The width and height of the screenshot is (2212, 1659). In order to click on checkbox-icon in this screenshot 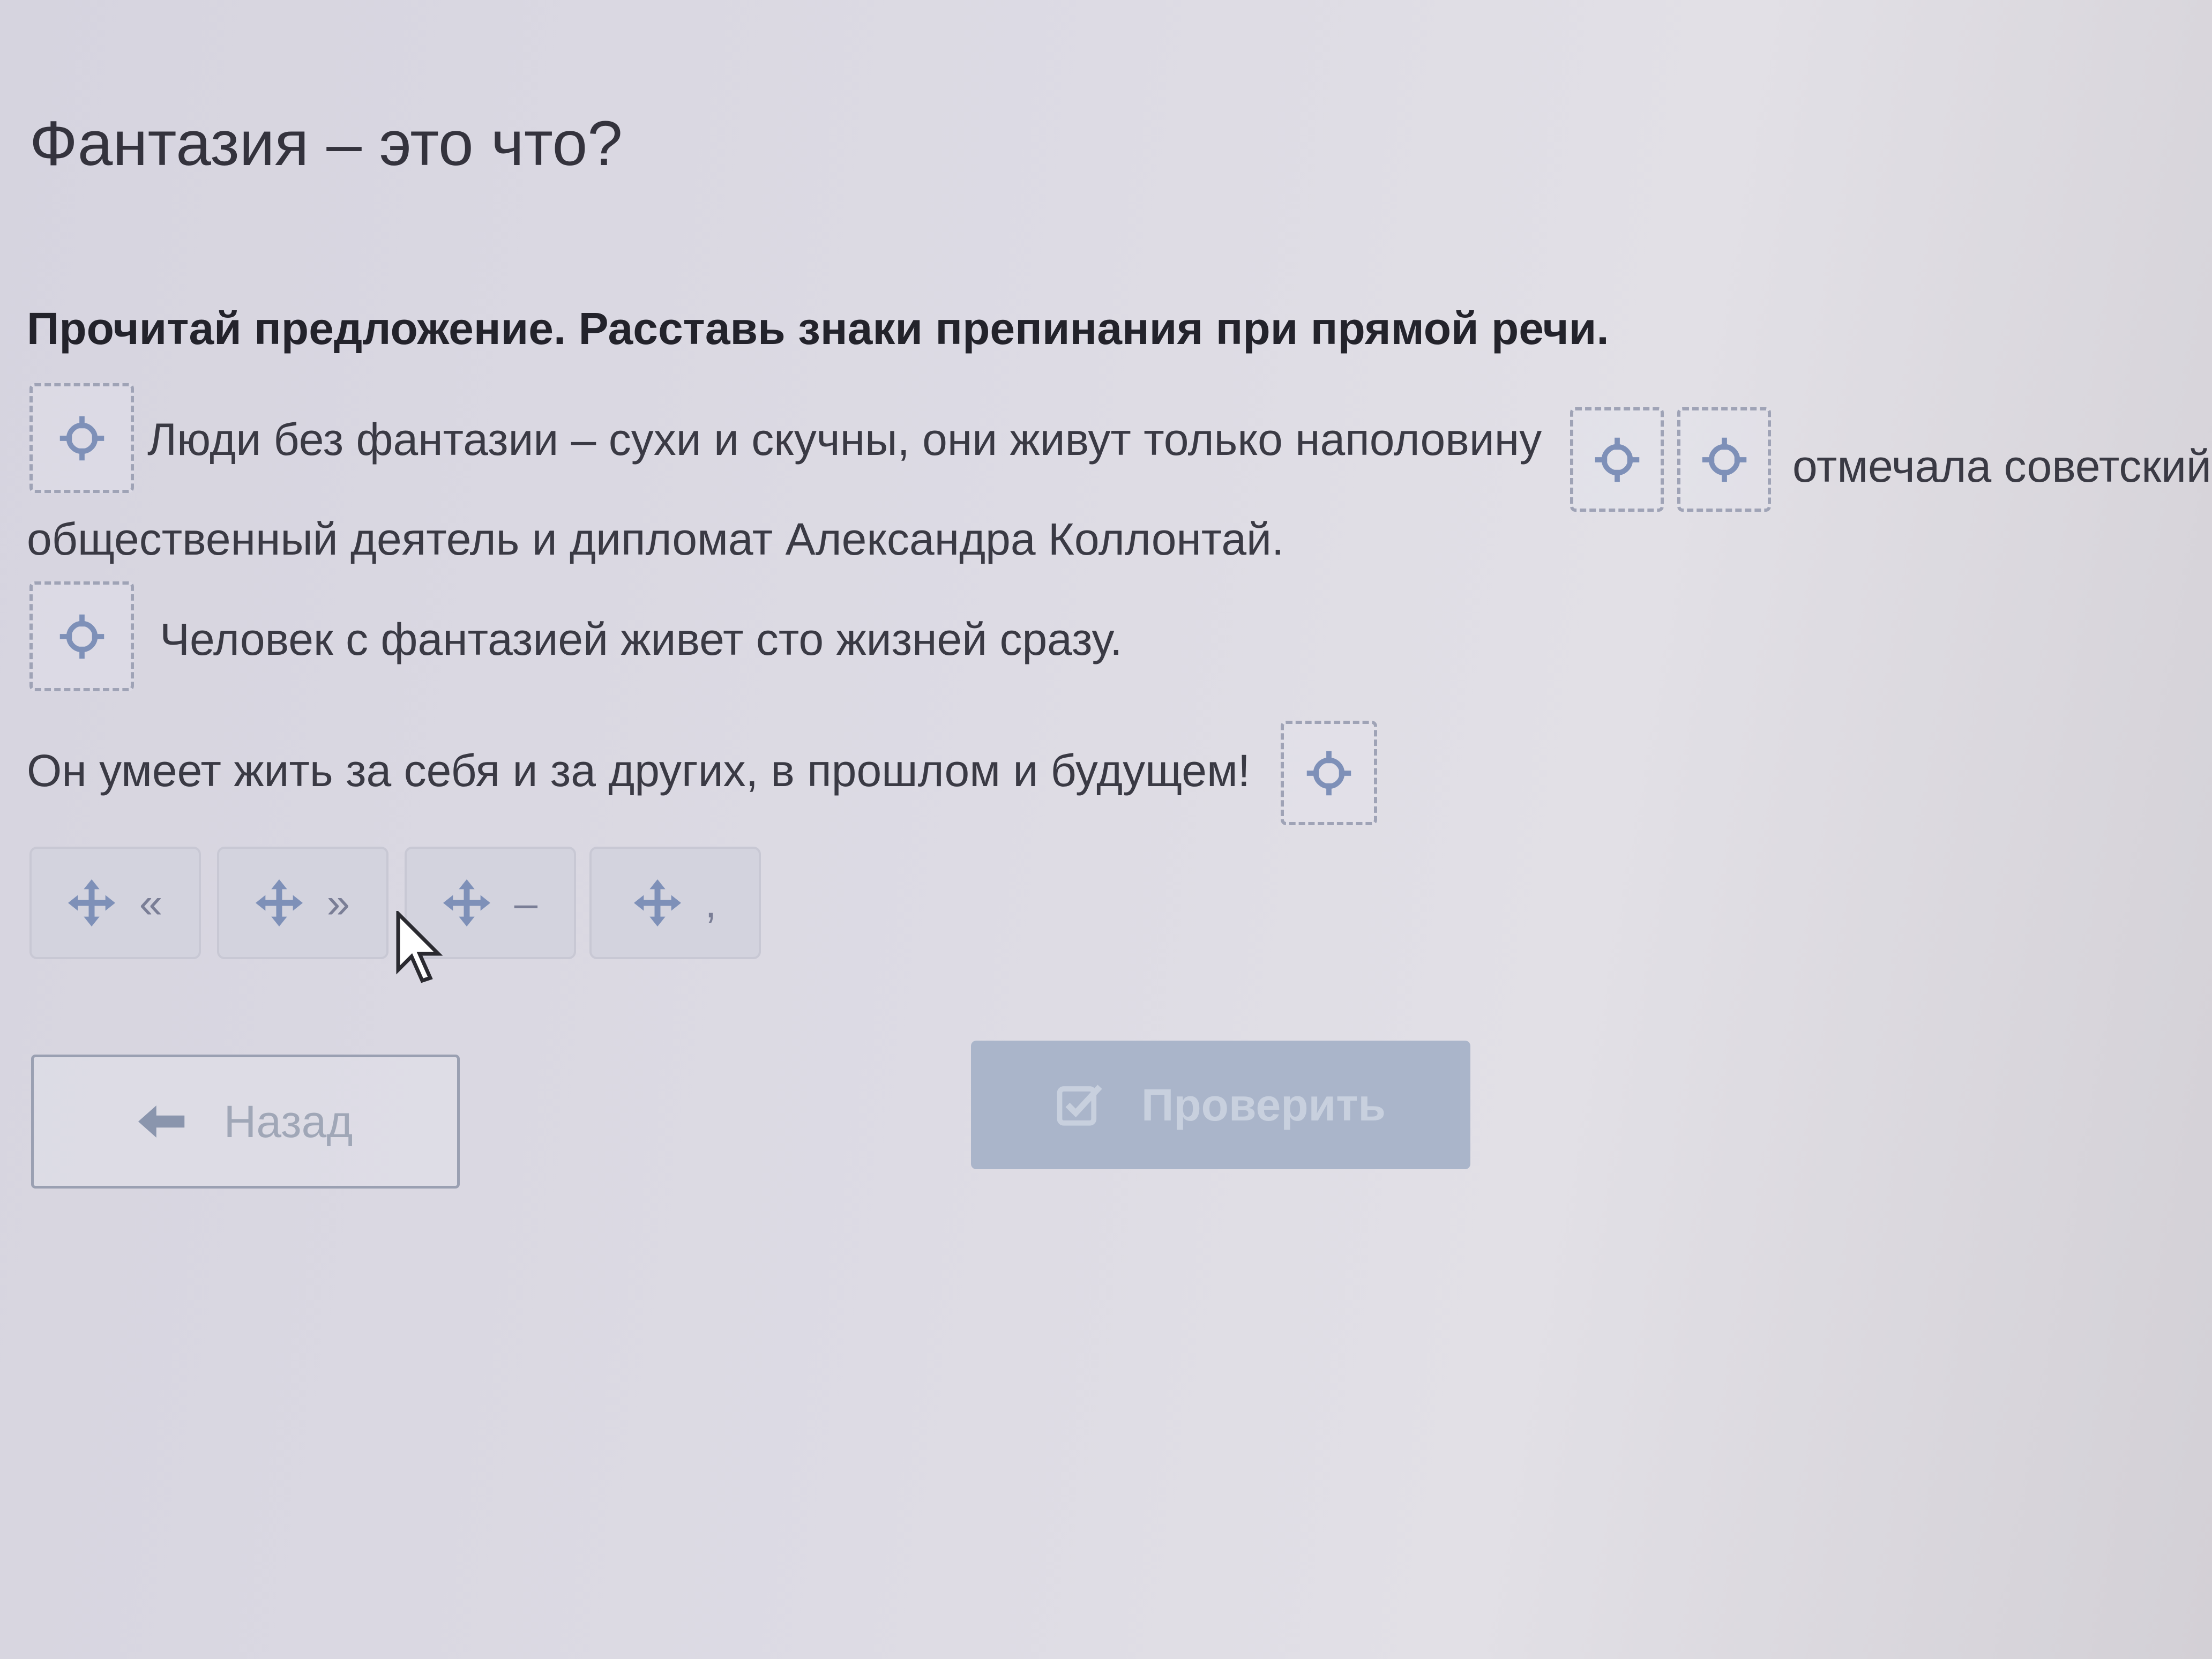, I will do `click(1079, 1105)`.